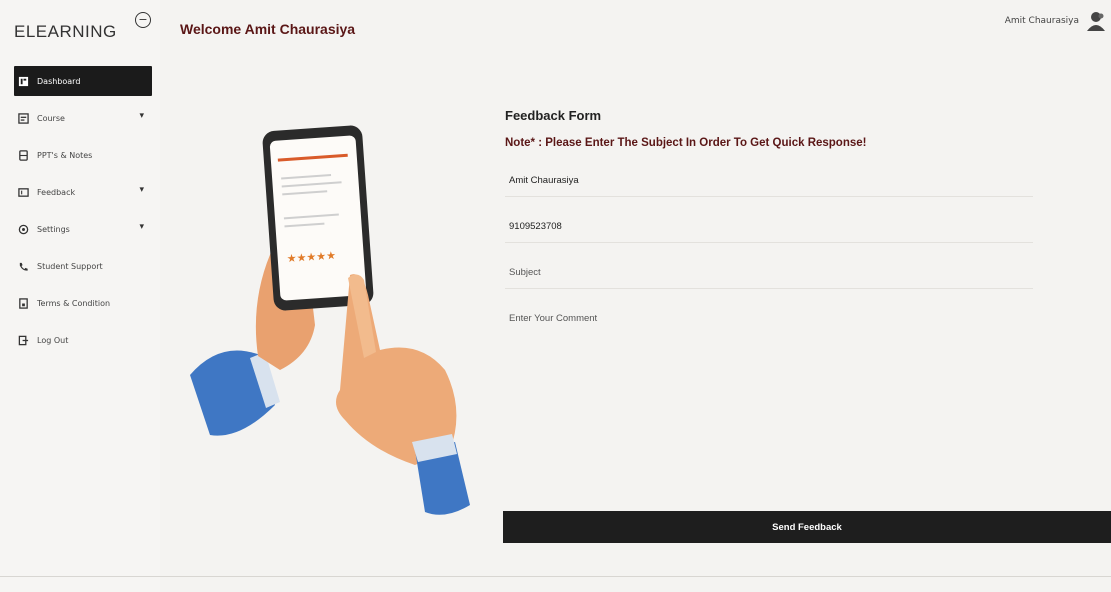 The width and height of the screenshot is (1111, 592). What do you see at coordinates (769, 184) in the screenshot?
I see `name-field` at bounding box center [769, 184].